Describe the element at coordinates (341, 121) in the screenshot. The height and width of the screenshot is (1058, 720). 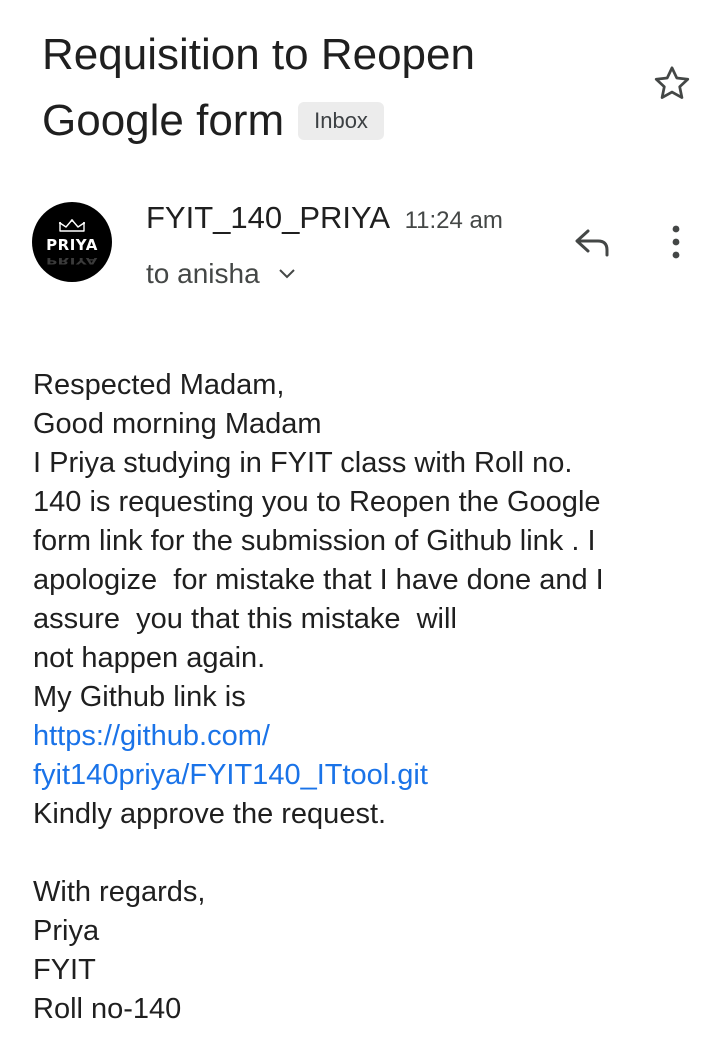
I see `inbox-label-badge: Inbox` at that location.